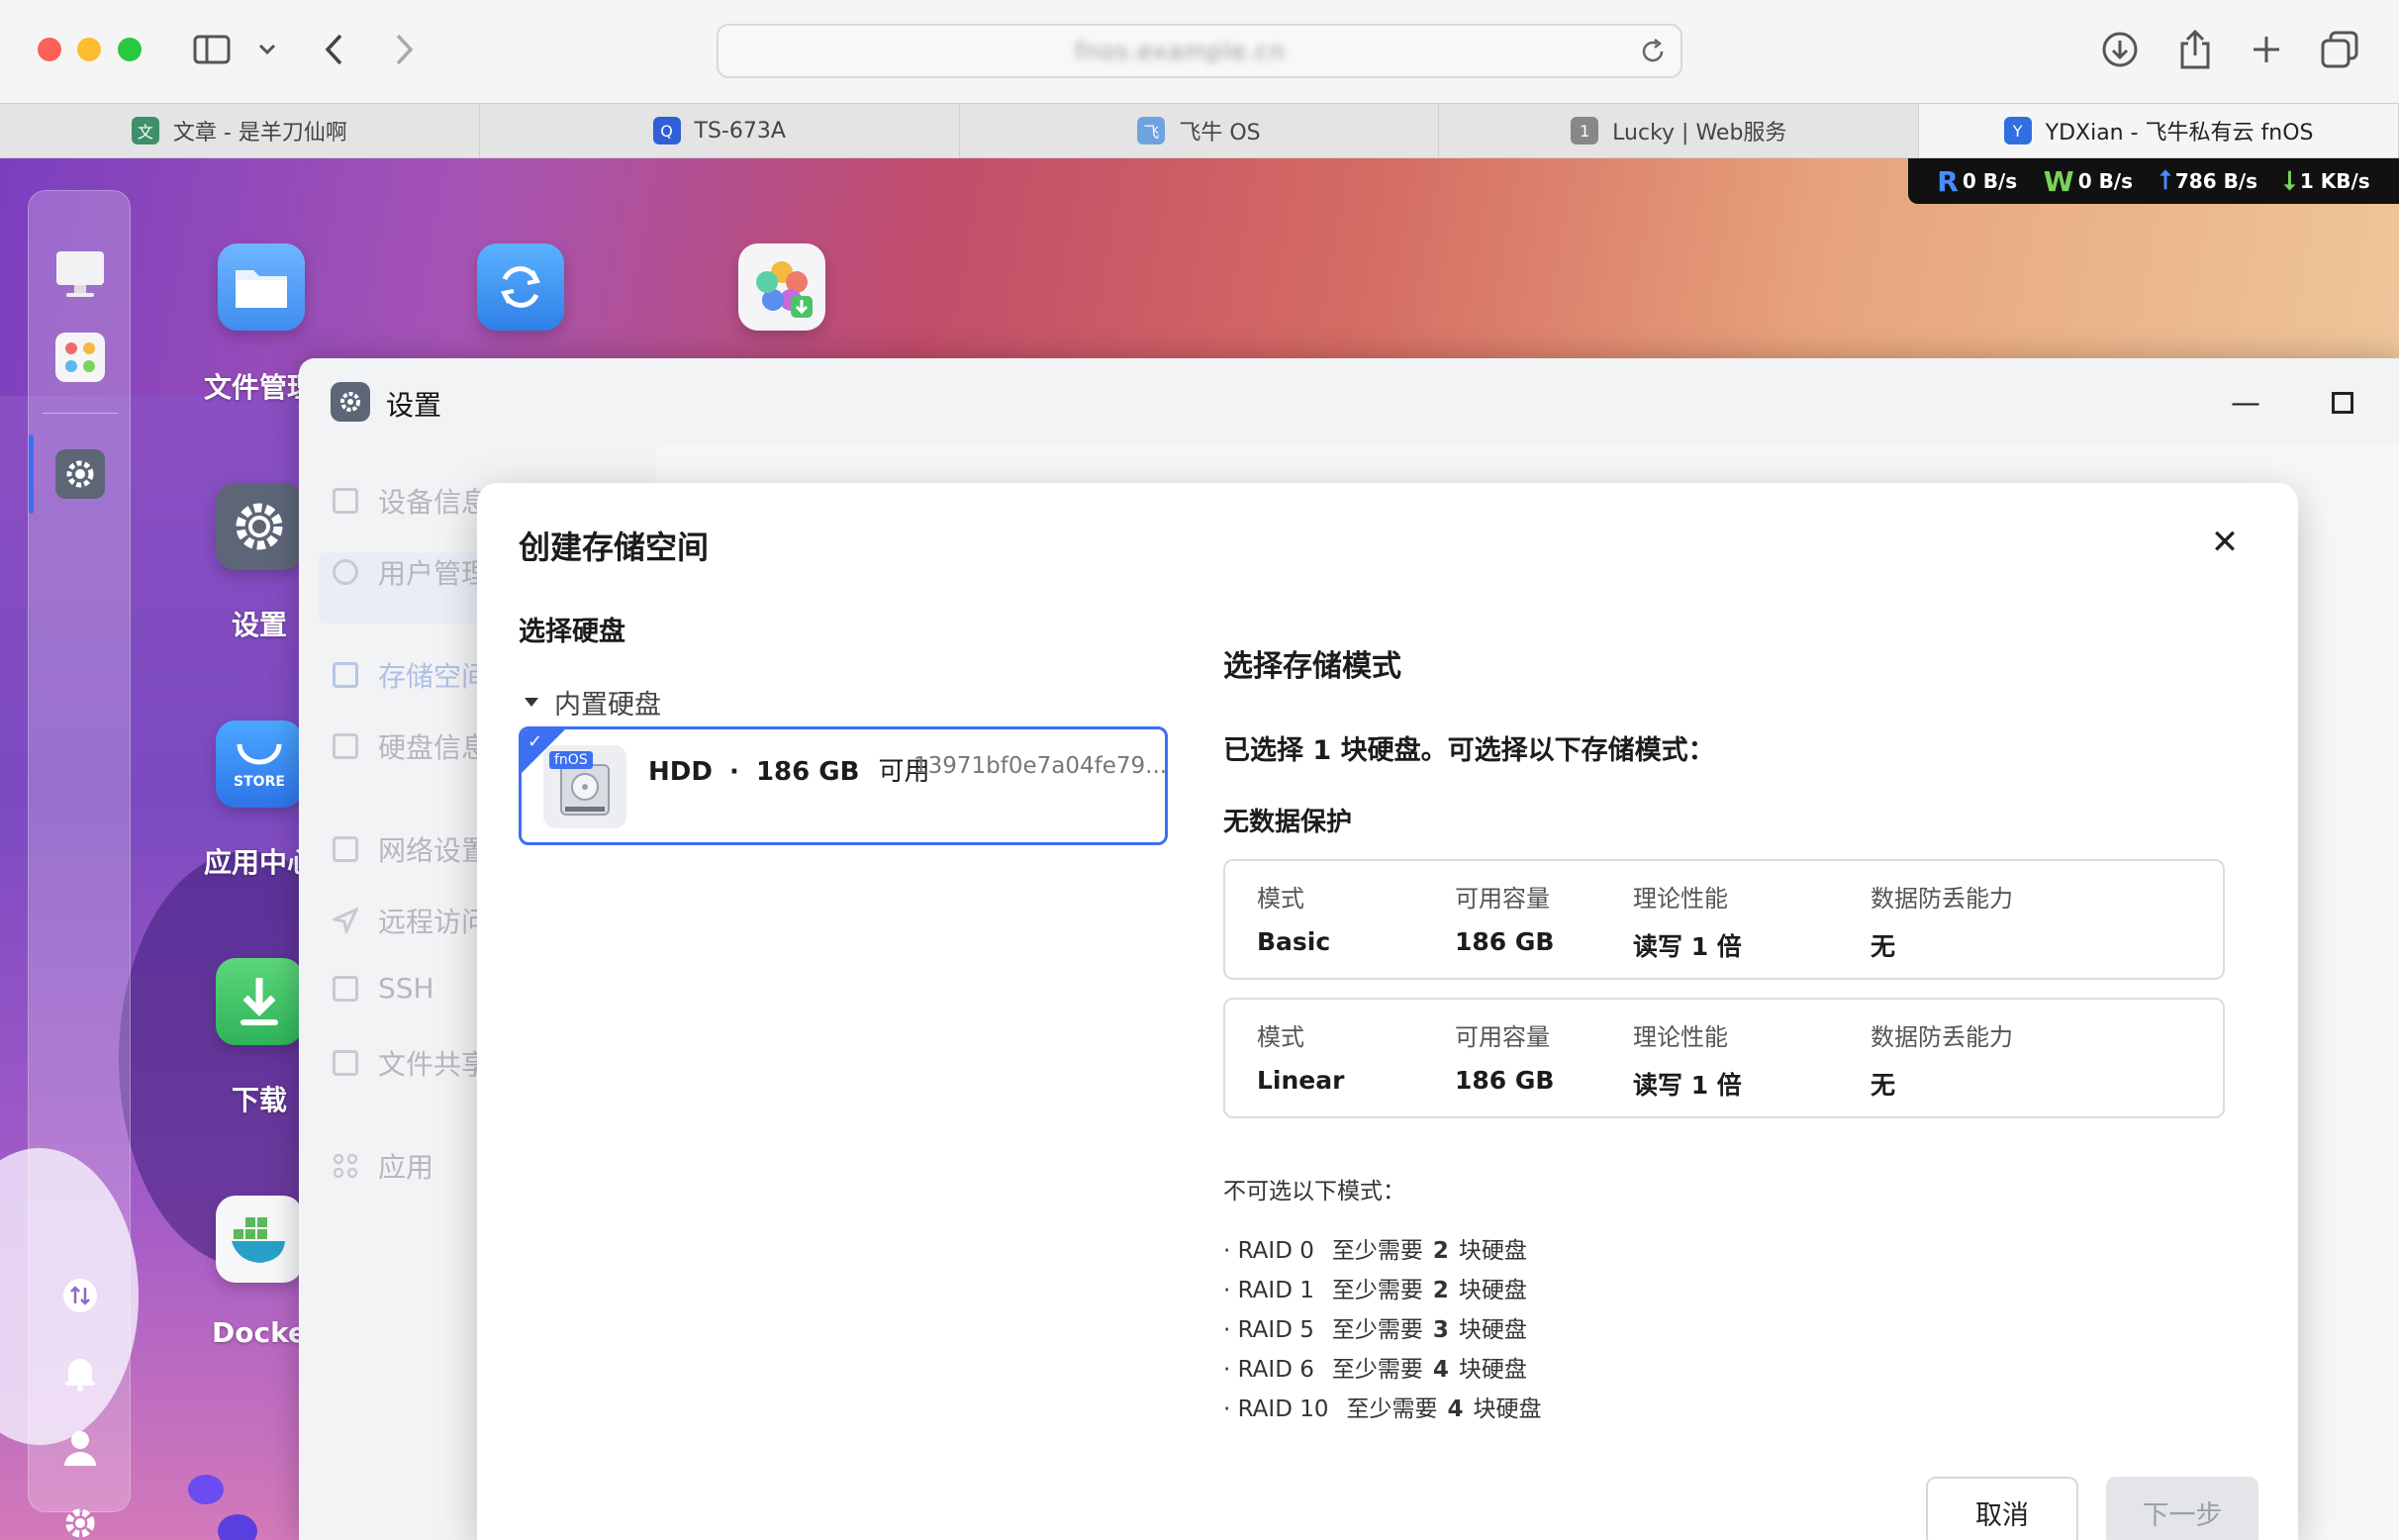 Image resolution: width=2399 pixels, height=1540 pixels. Describe the element at coordinates (345, 501) in the screenshot. I see `device-icon` at that location.